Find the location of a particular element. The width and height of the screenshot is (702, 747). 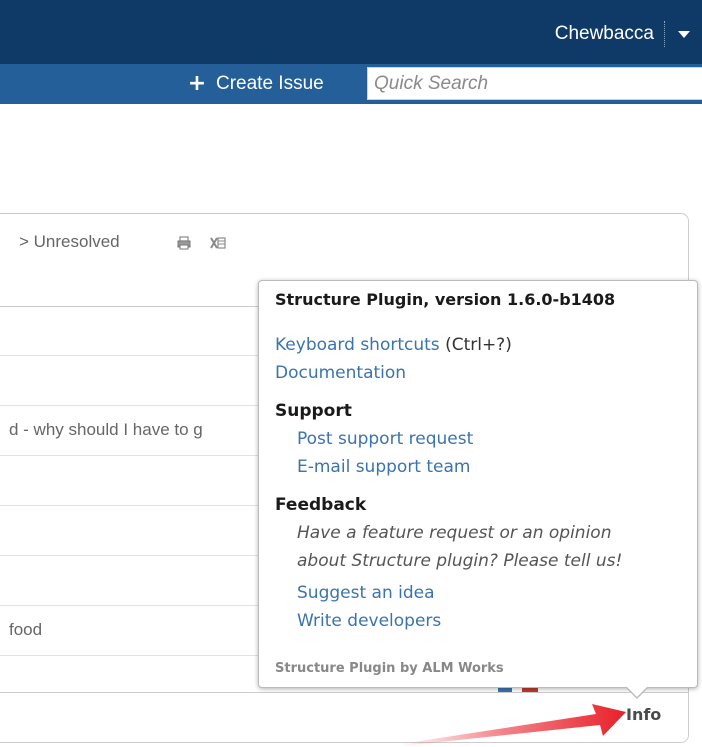

keyboard-shortcuts-row: Keyboard shortcuts (Ctrl+?) is located at coordinates (393, 345).